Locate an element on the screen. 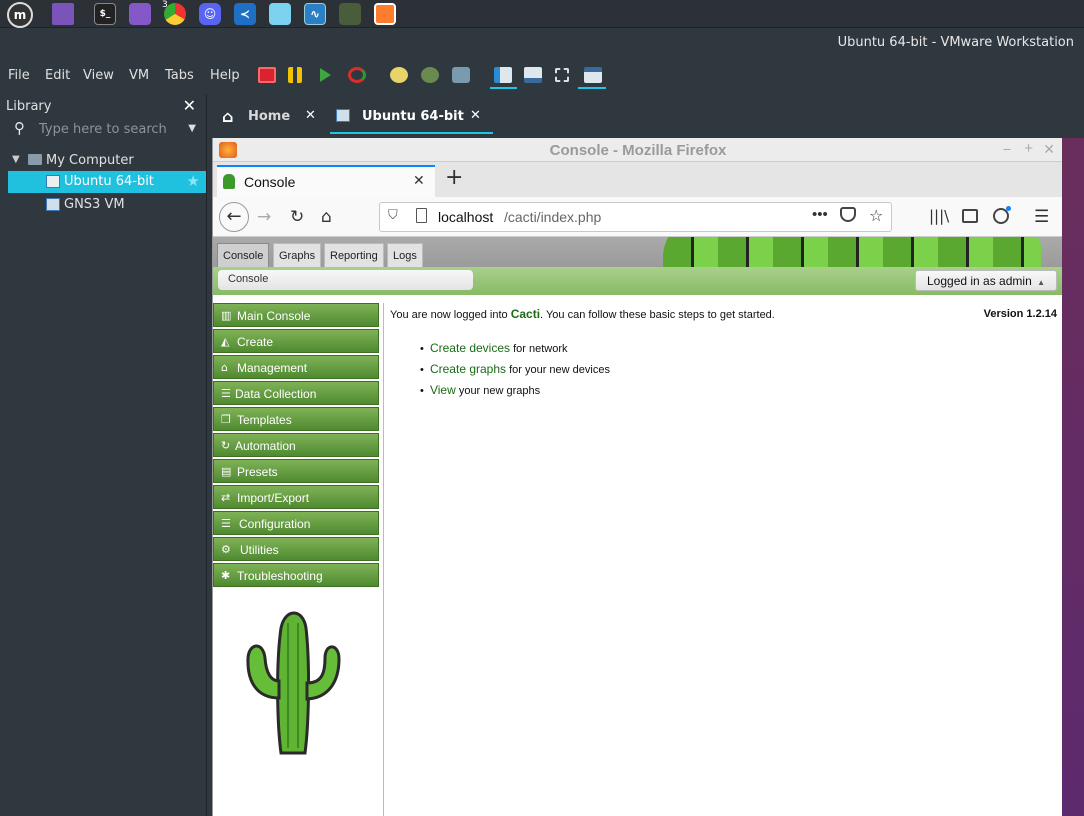 The image size is (1084, 816). menu-help: Help is located at coordinates (225, 75).